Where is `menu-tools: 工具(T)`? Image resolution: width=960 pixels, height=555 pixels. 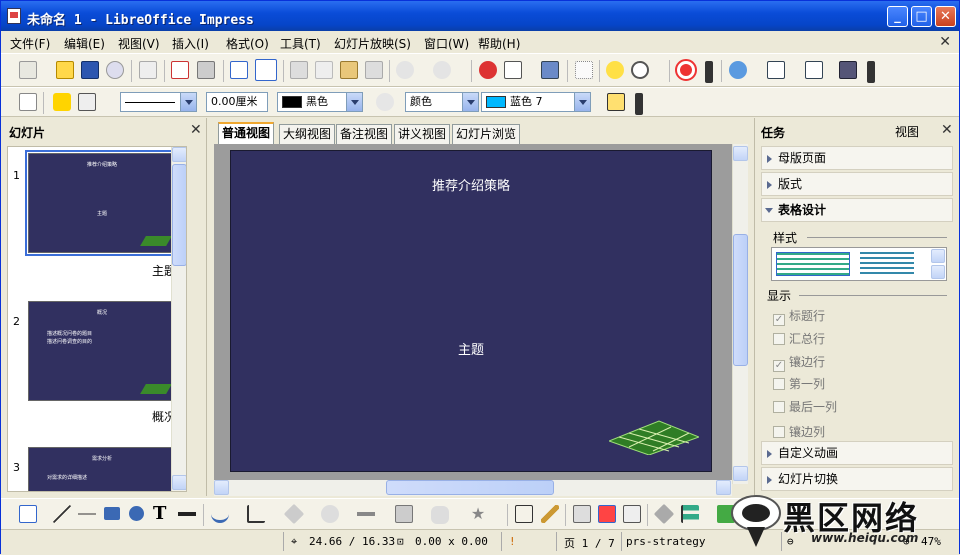
menu-tools: 工具(T) is located at coordinates (300, 43).